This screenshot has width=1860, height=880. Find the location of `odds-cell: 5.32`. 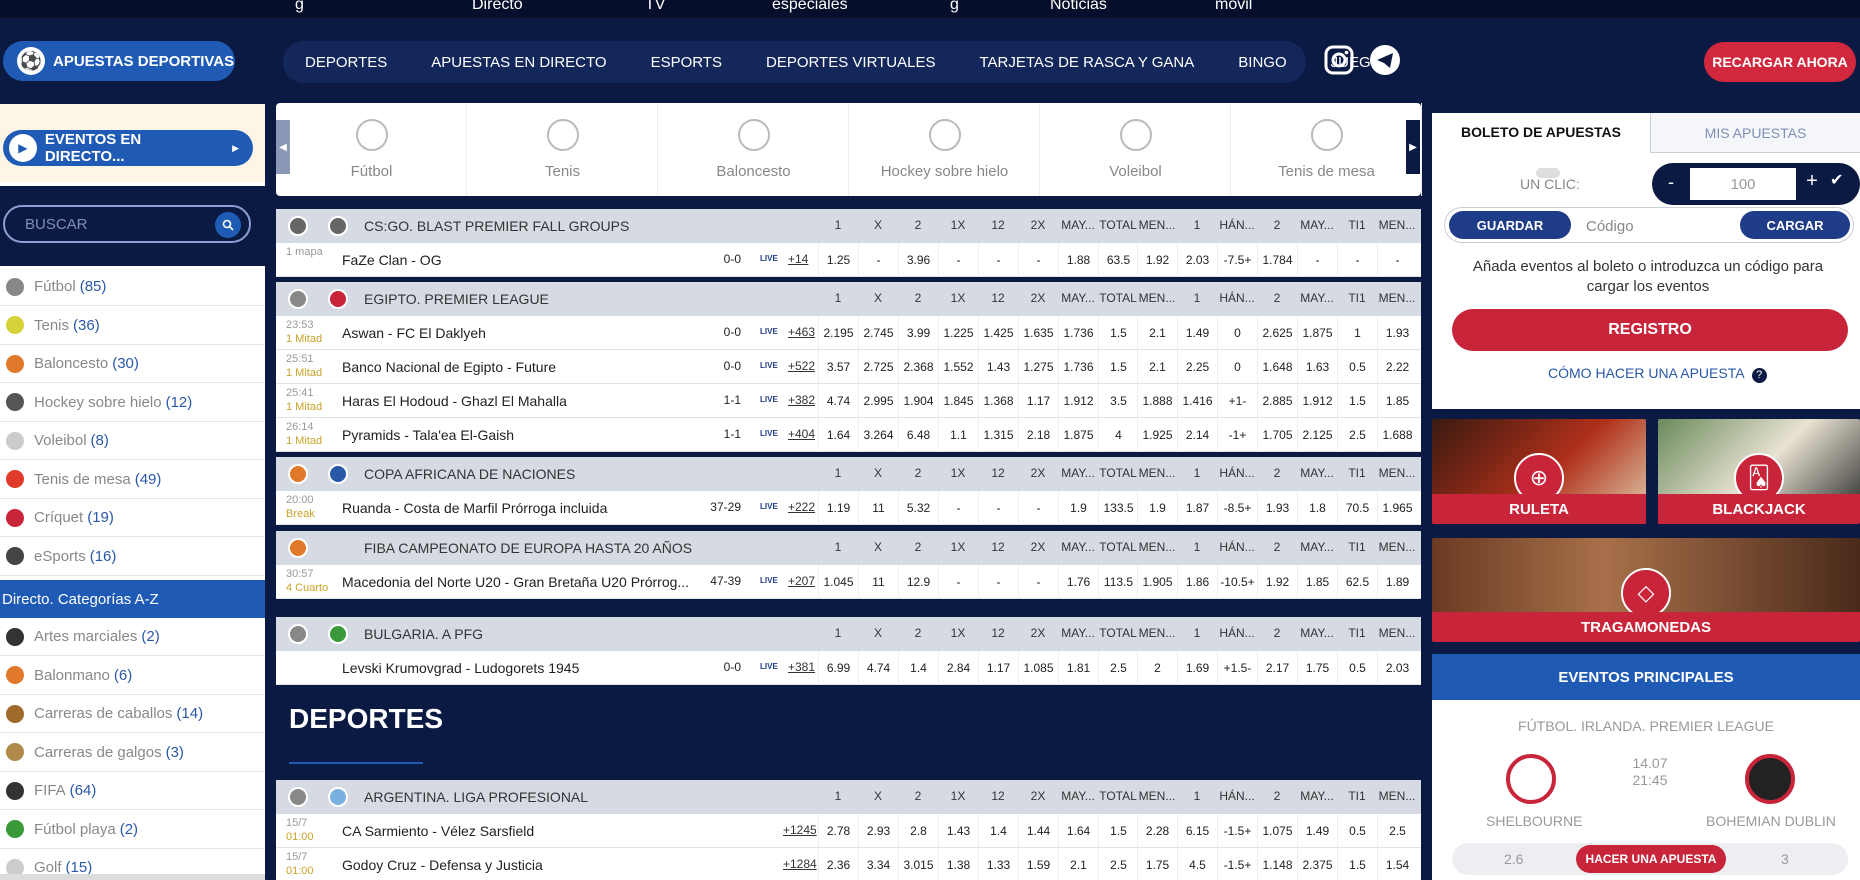

odds-cell: 5.32 is located at coordinates (918, 508).